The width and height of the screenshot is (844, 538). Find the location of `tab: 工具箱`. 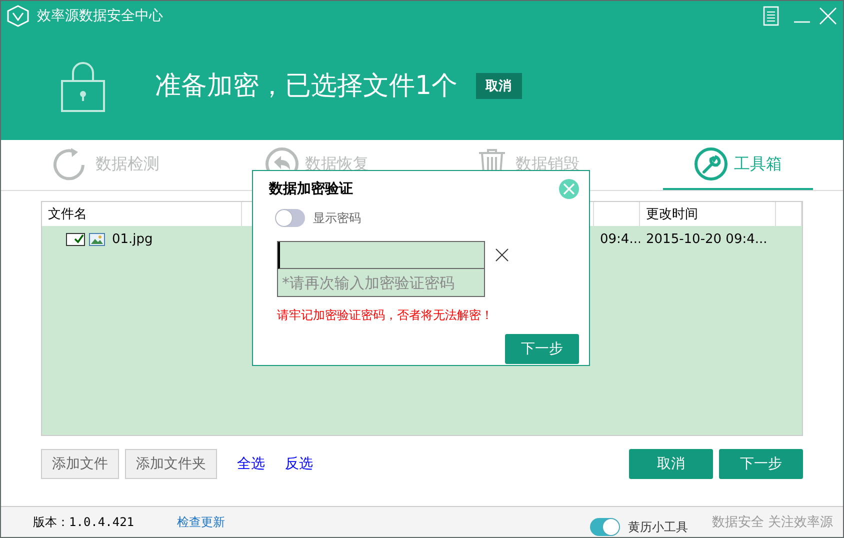

tab: 工具箱 is located at coordinates (737, 165).